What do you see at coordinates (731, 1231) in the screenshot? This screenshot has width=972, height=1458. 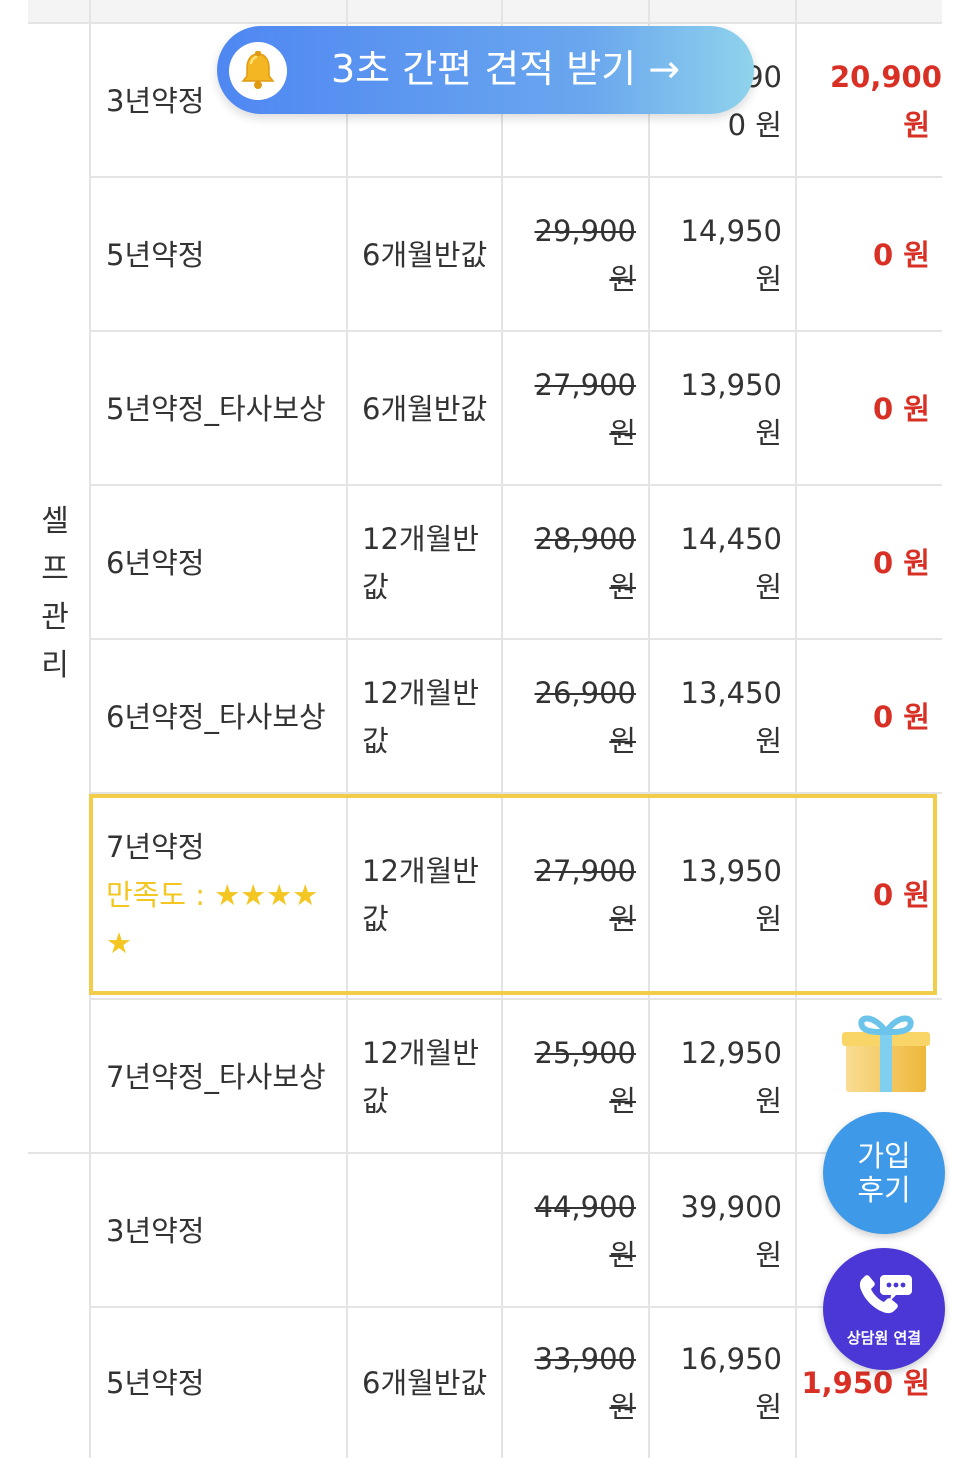 I see `discount-price: 39,900 원` at bounding box center [731, 1231].